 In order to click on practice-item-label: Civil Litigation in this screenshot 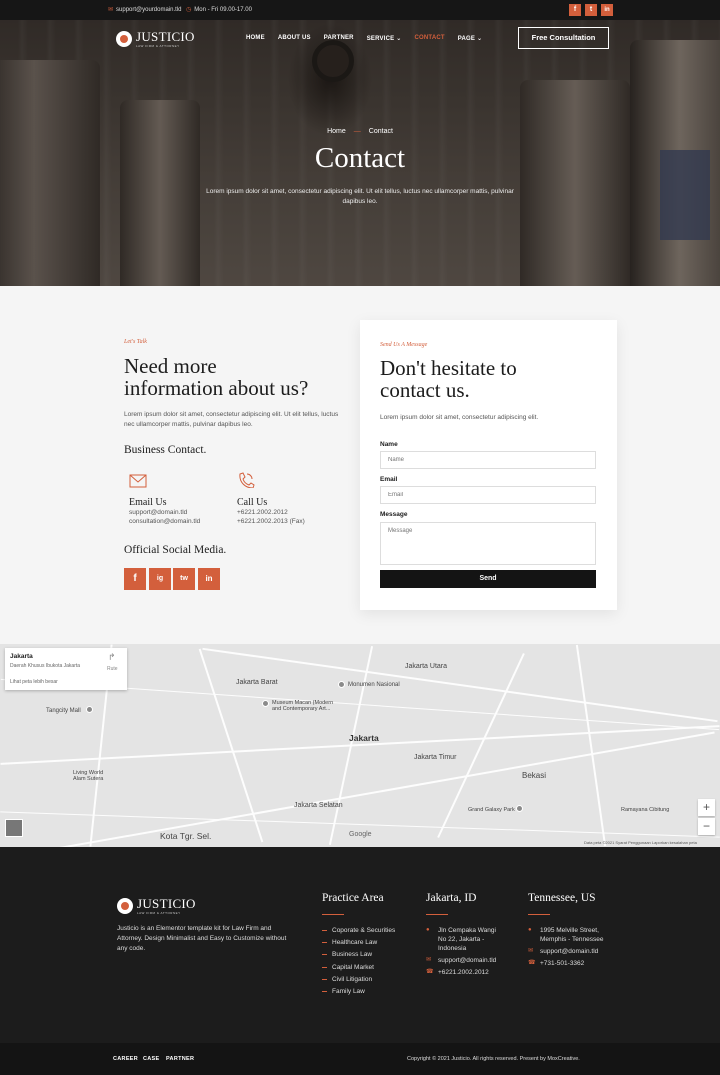, I will do `click(352, 979)`.